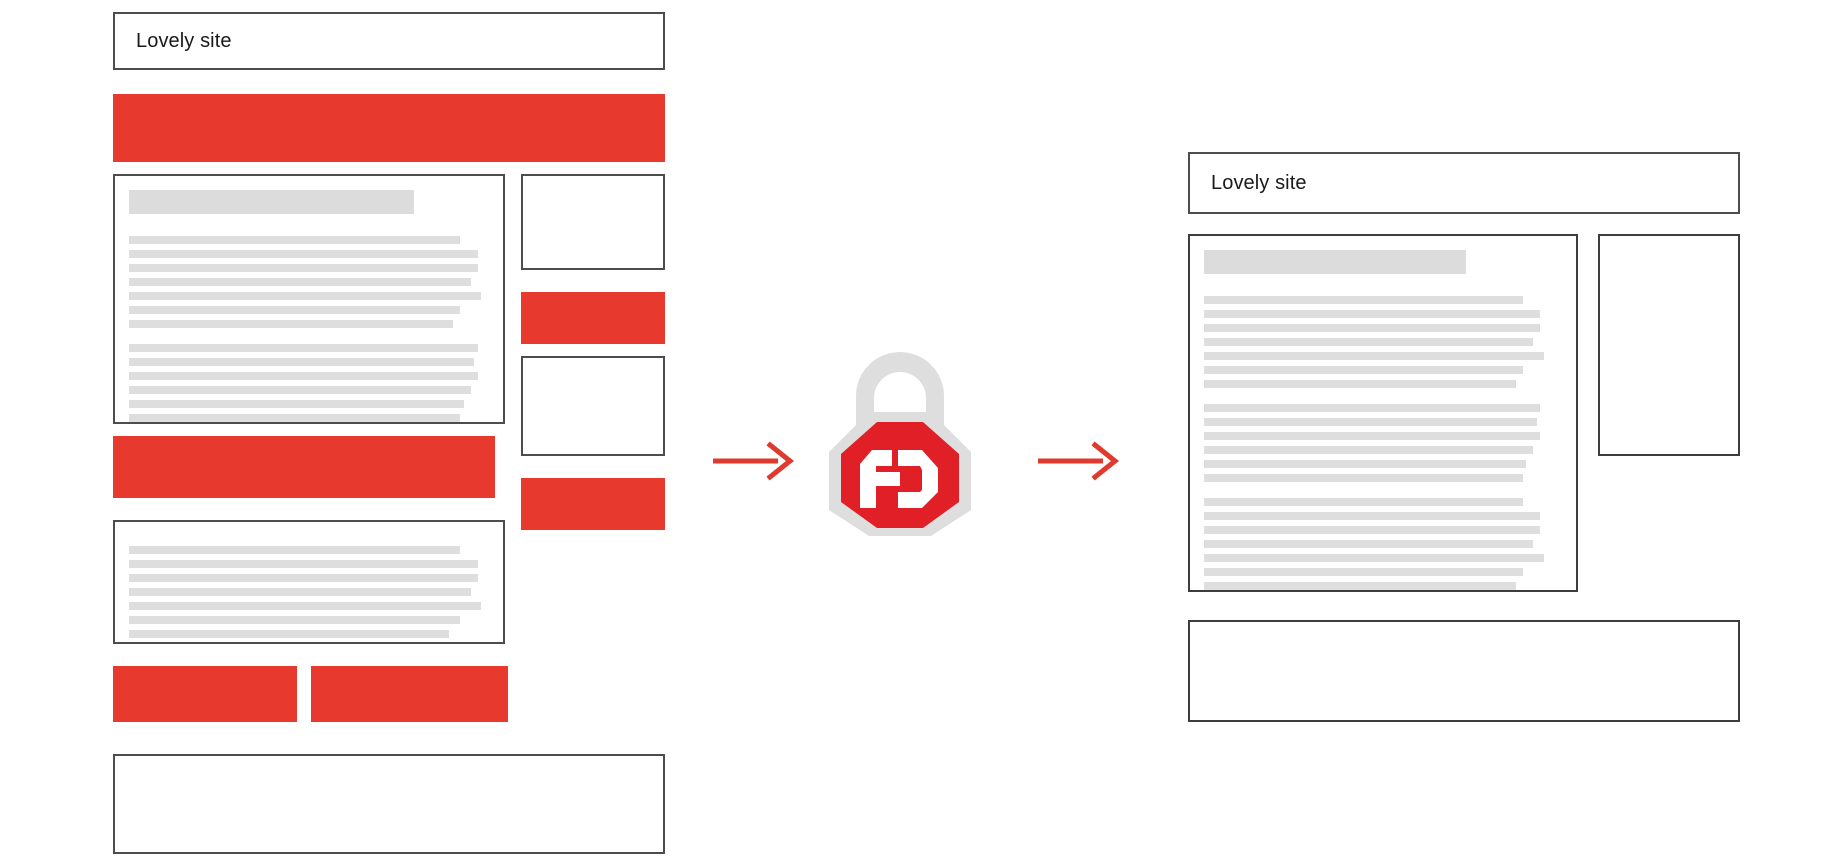 The image size is (1843, 864). Describe the element at coordinates (900, 447) in the screenshot. I see `adblock-logo-icon` at that location.